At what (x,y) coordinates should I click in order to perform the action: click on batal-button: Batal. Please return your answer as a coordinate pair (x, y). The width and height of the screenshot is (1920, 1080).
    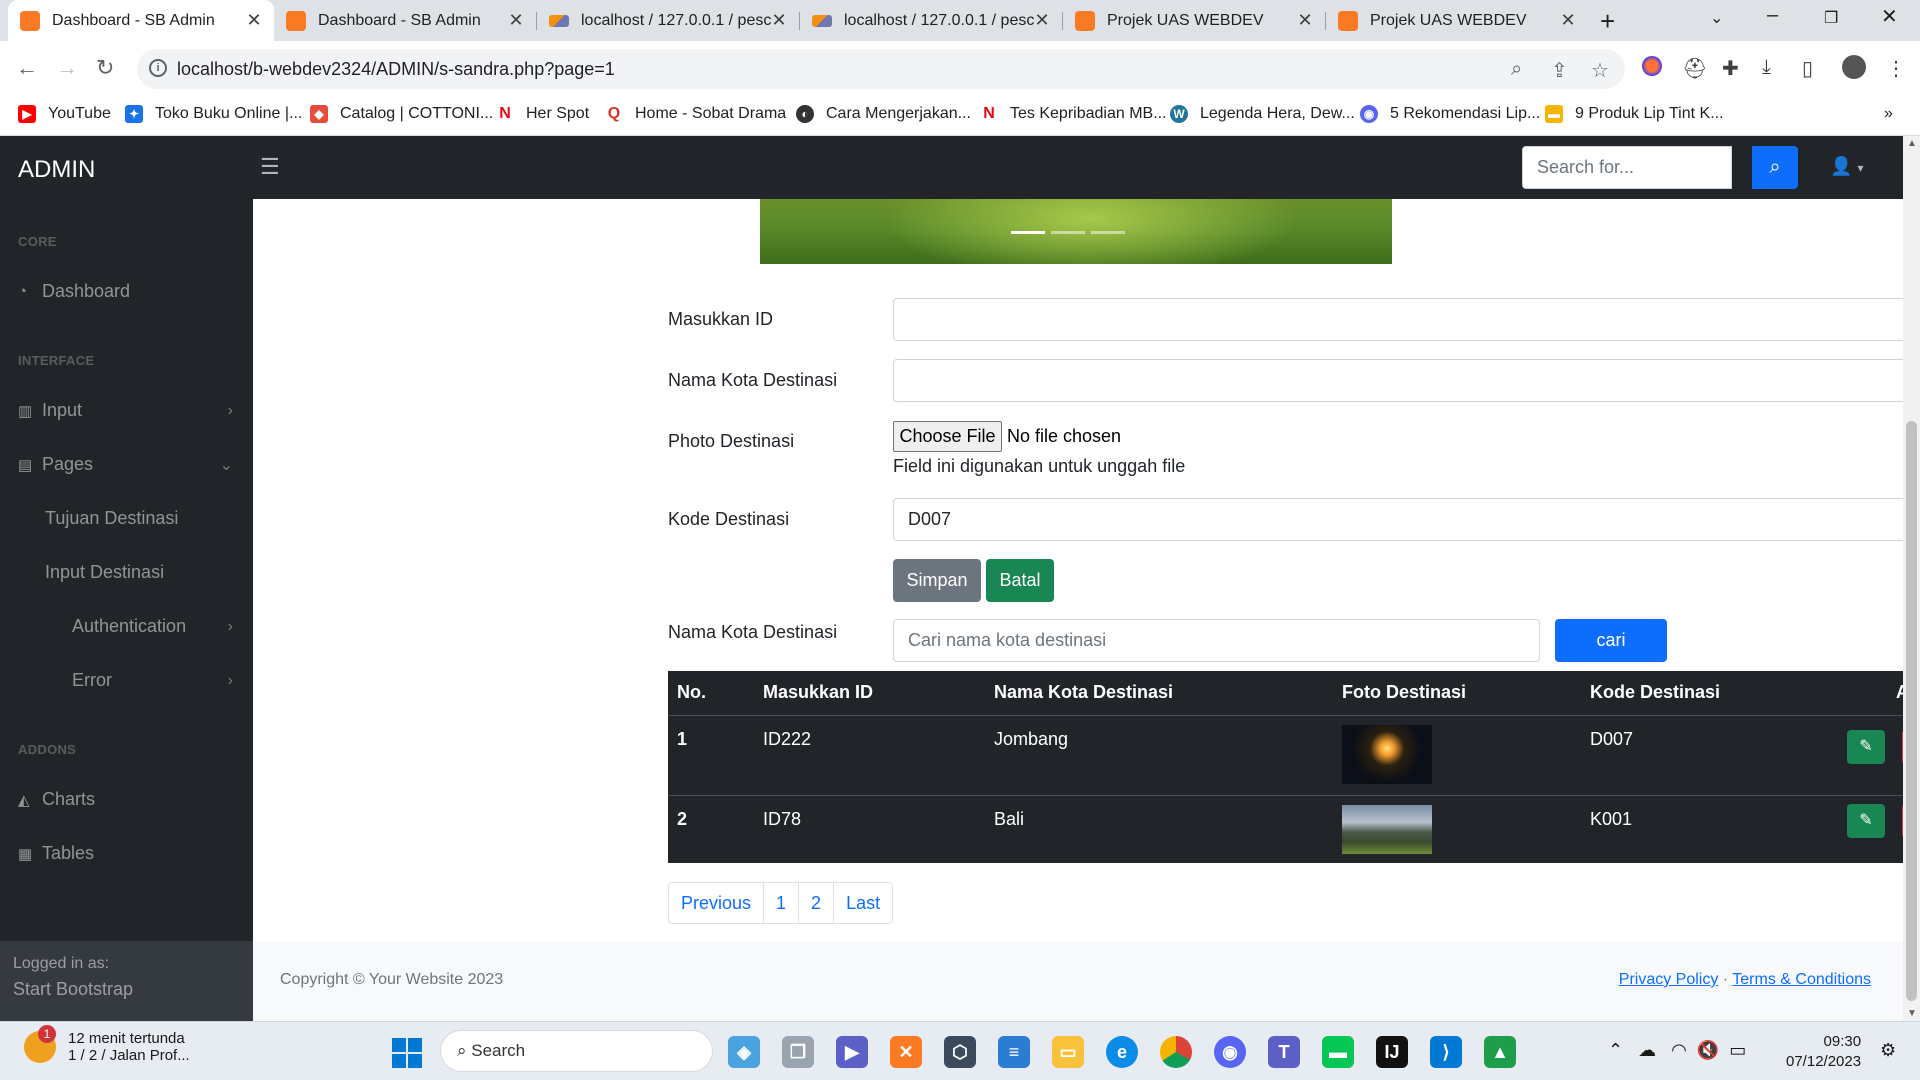
    Looking at the image, I should click on (1020, 580).